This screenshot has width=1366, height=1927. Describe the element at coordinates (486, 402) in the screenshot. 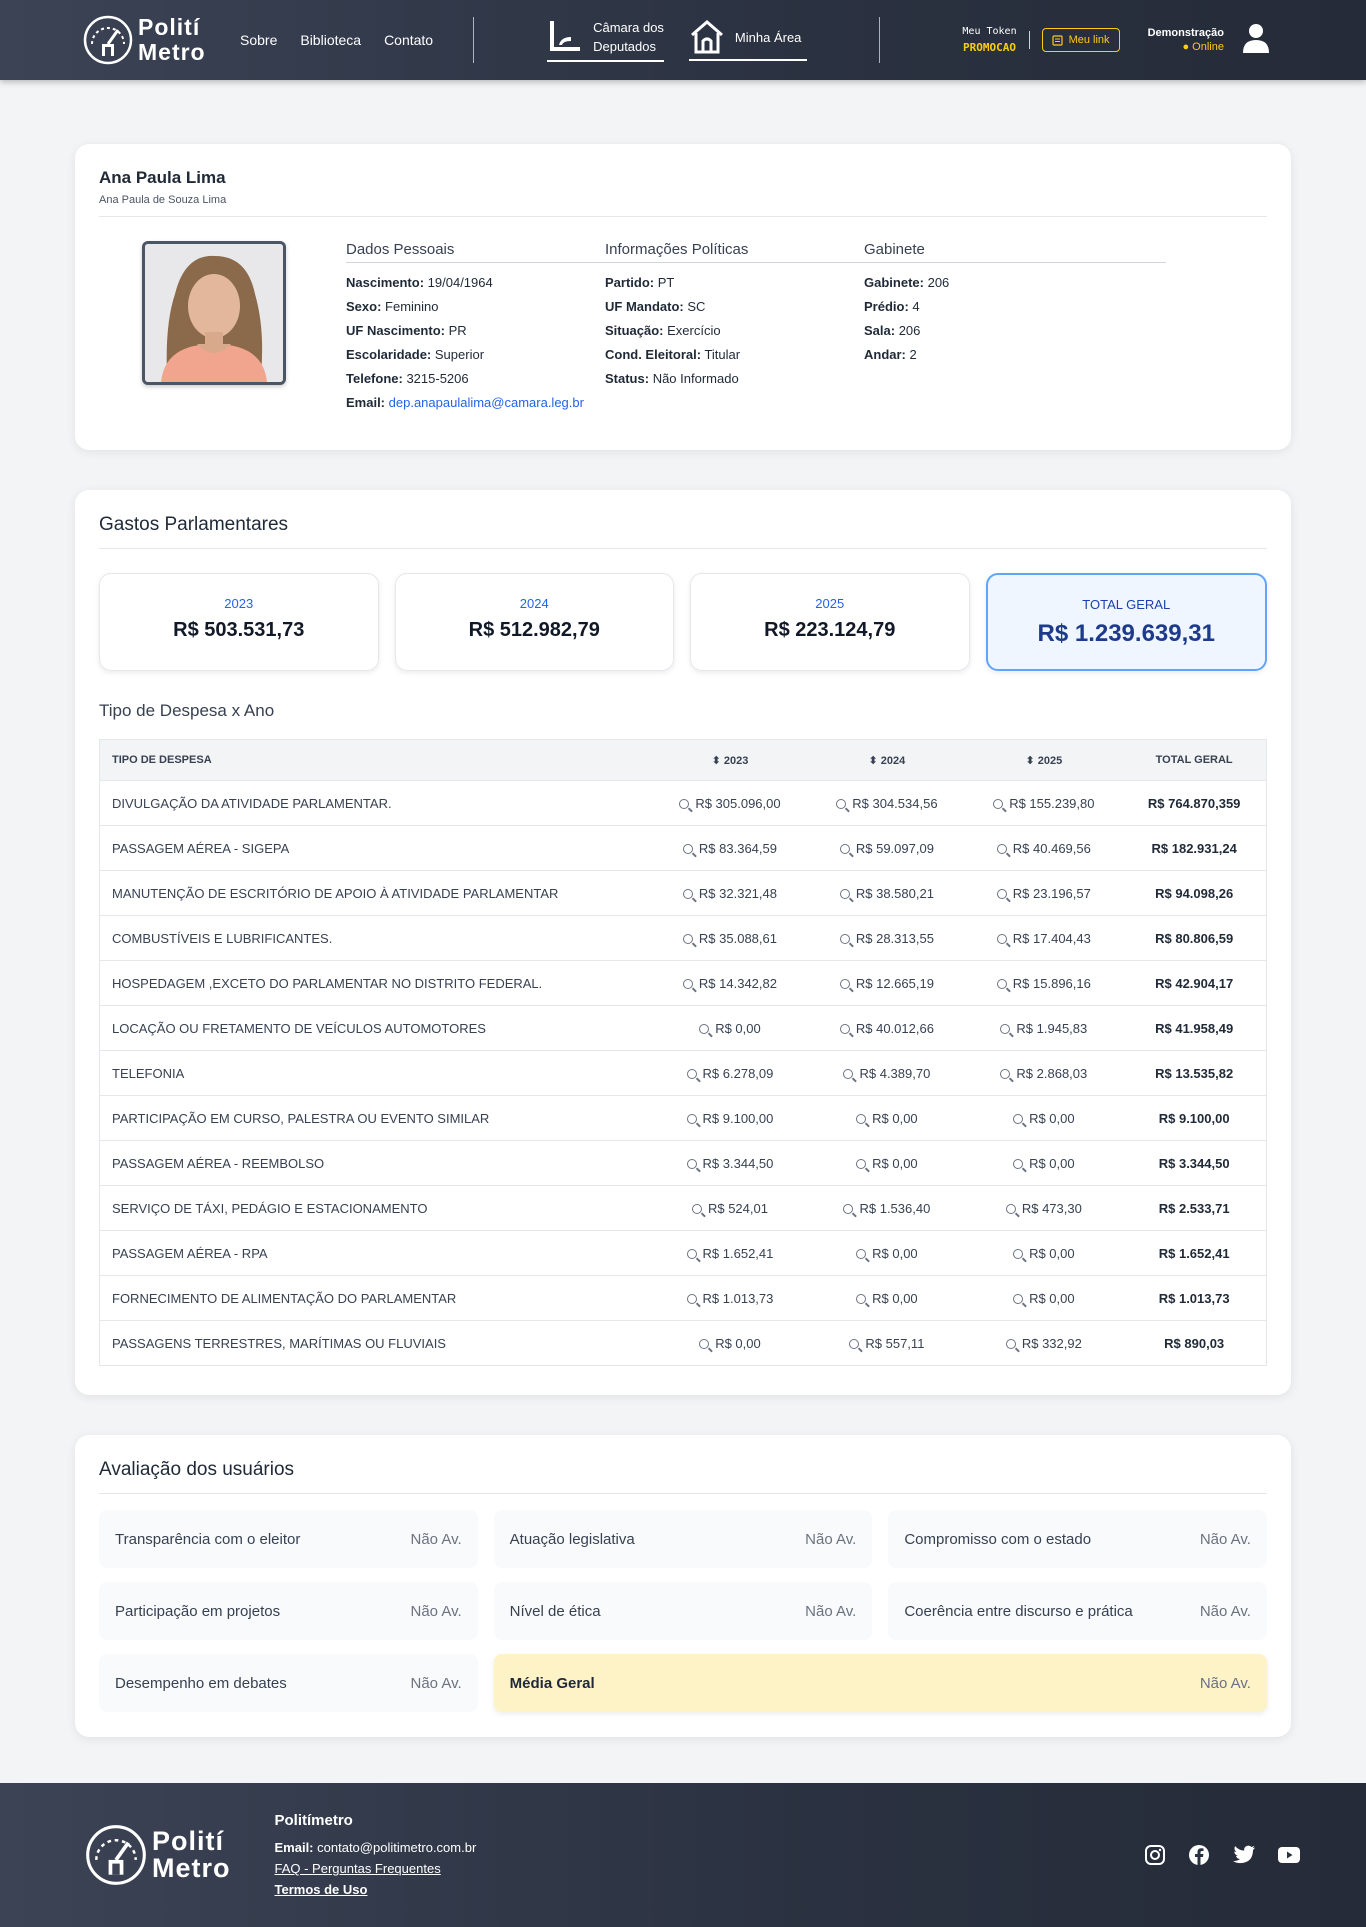

I see `email-link: dep.anapaulalima@camara.leg.br` at that location.